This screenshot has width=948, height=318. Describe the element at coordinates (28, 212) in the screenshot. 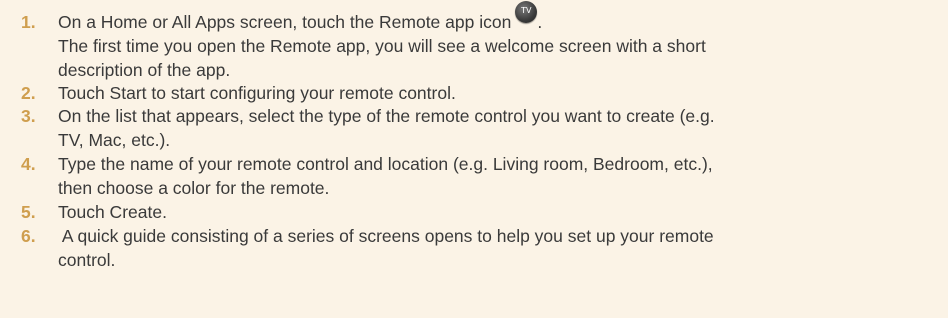

I see `step-number: 5.` at that location.